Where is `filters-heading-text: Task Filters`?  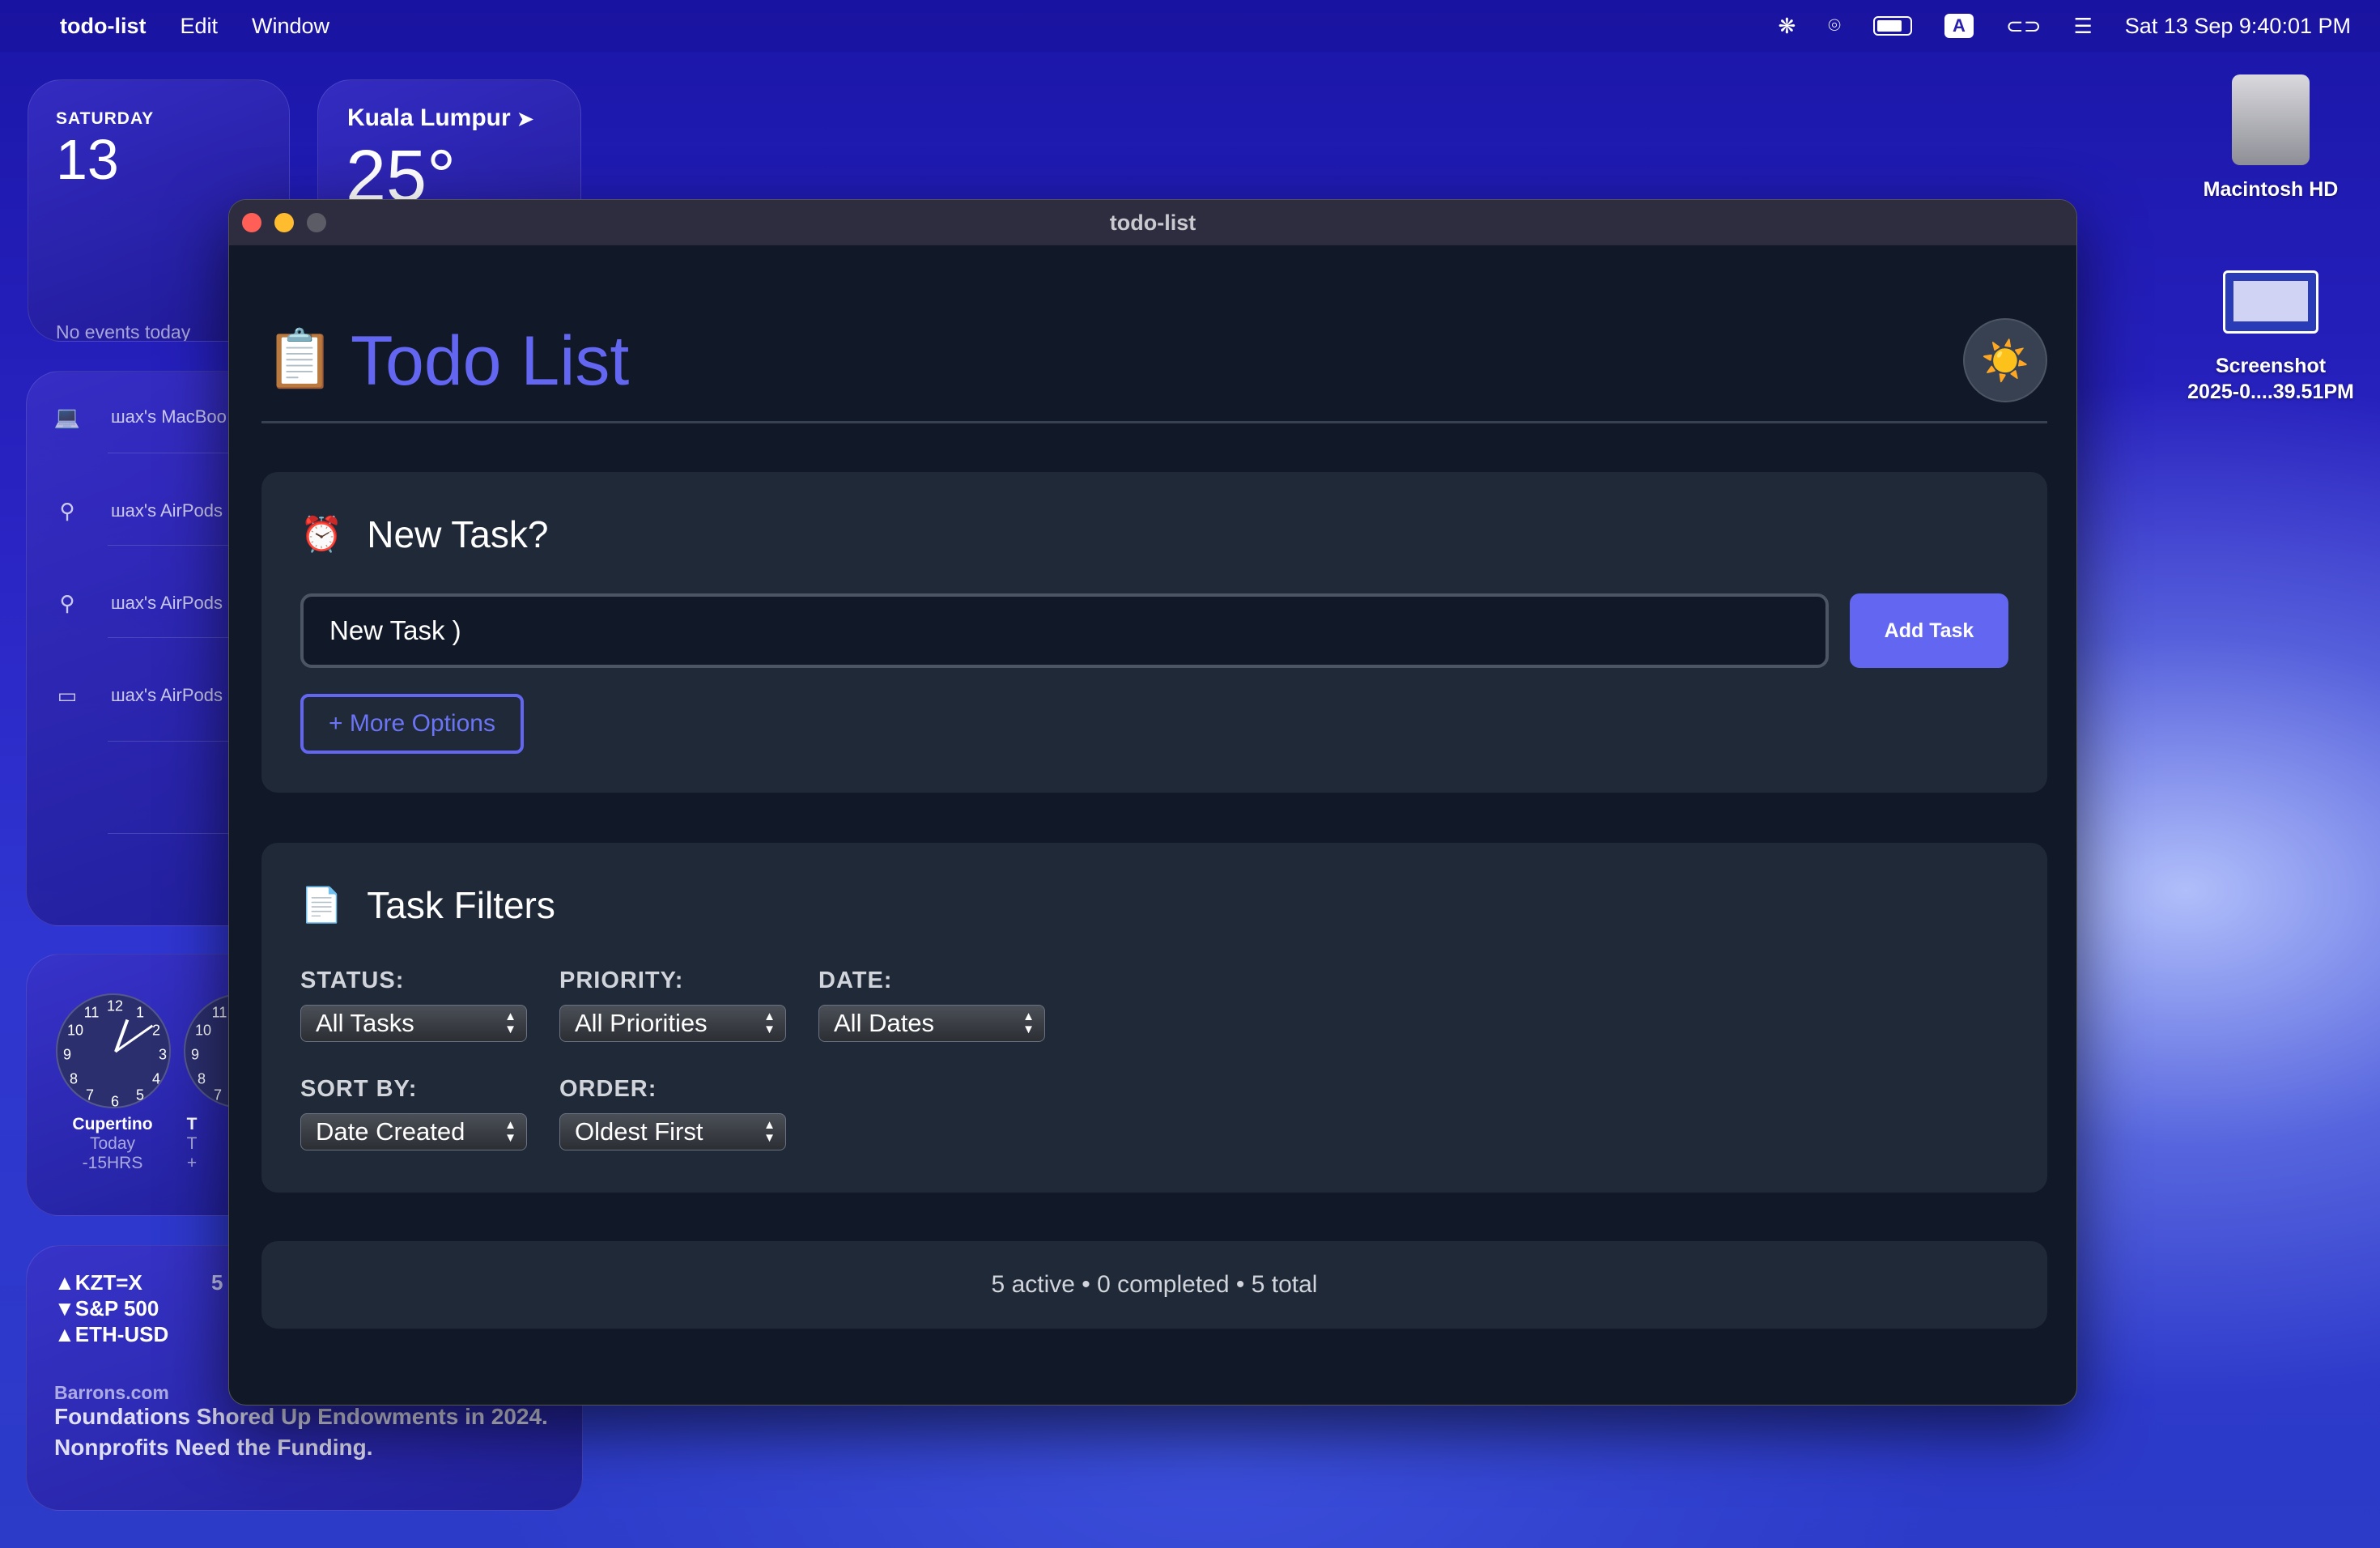 filters-heading-text: Task Filters is located at coordinates (461, 905).